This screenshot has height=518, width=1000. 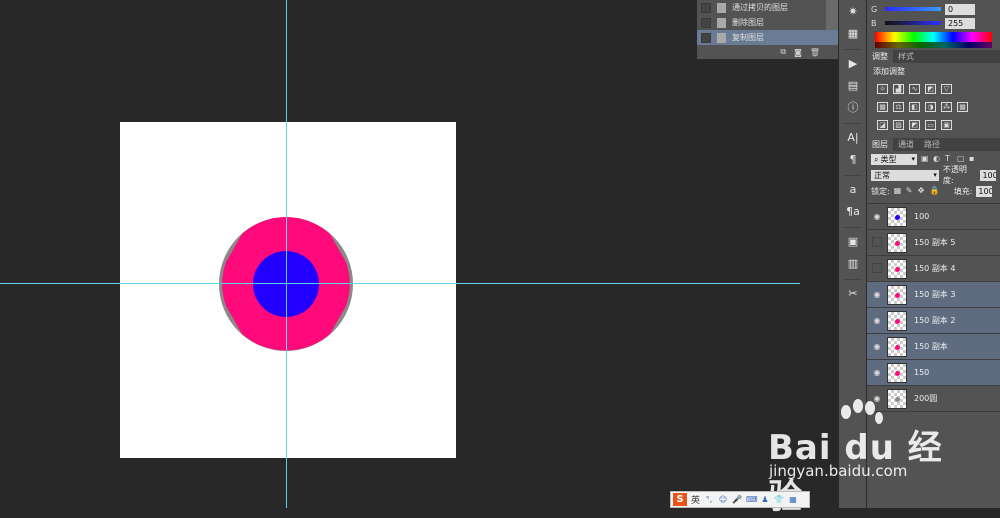 I want to click on ime-mode: 英, so click(x=695, y=499).